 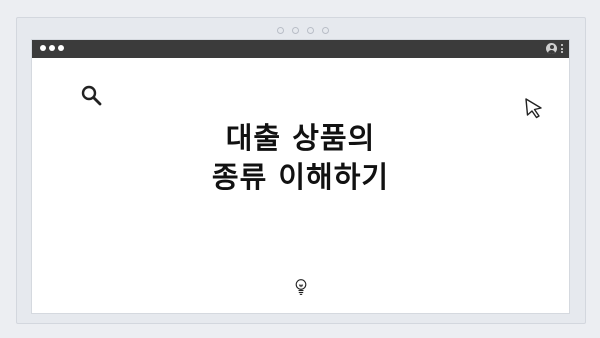 I want to click on page-indicator, so click(x=303, y=30).